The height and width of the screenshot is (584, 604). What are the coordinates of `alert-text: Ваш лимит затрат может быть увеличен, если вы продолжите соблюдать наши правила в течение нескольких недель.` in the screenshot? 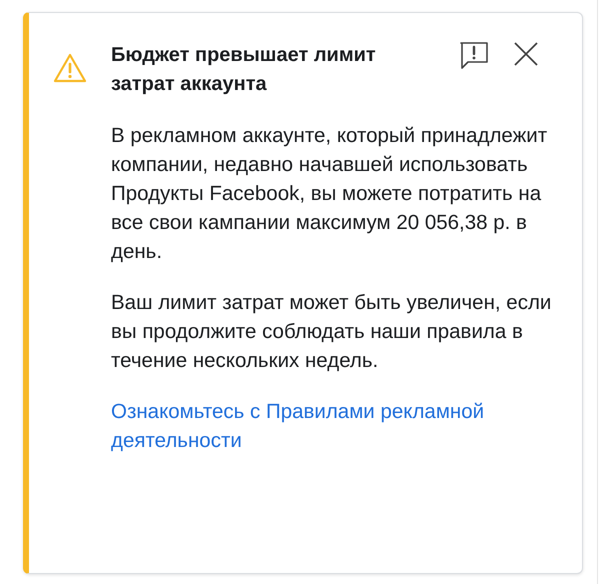 It's located at (331, 332).